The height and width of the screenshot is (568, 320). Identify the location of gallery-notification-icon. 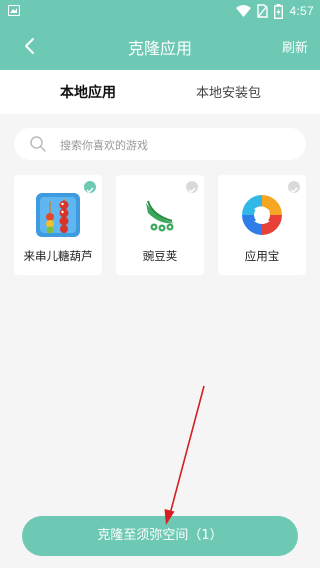
(14, 10).